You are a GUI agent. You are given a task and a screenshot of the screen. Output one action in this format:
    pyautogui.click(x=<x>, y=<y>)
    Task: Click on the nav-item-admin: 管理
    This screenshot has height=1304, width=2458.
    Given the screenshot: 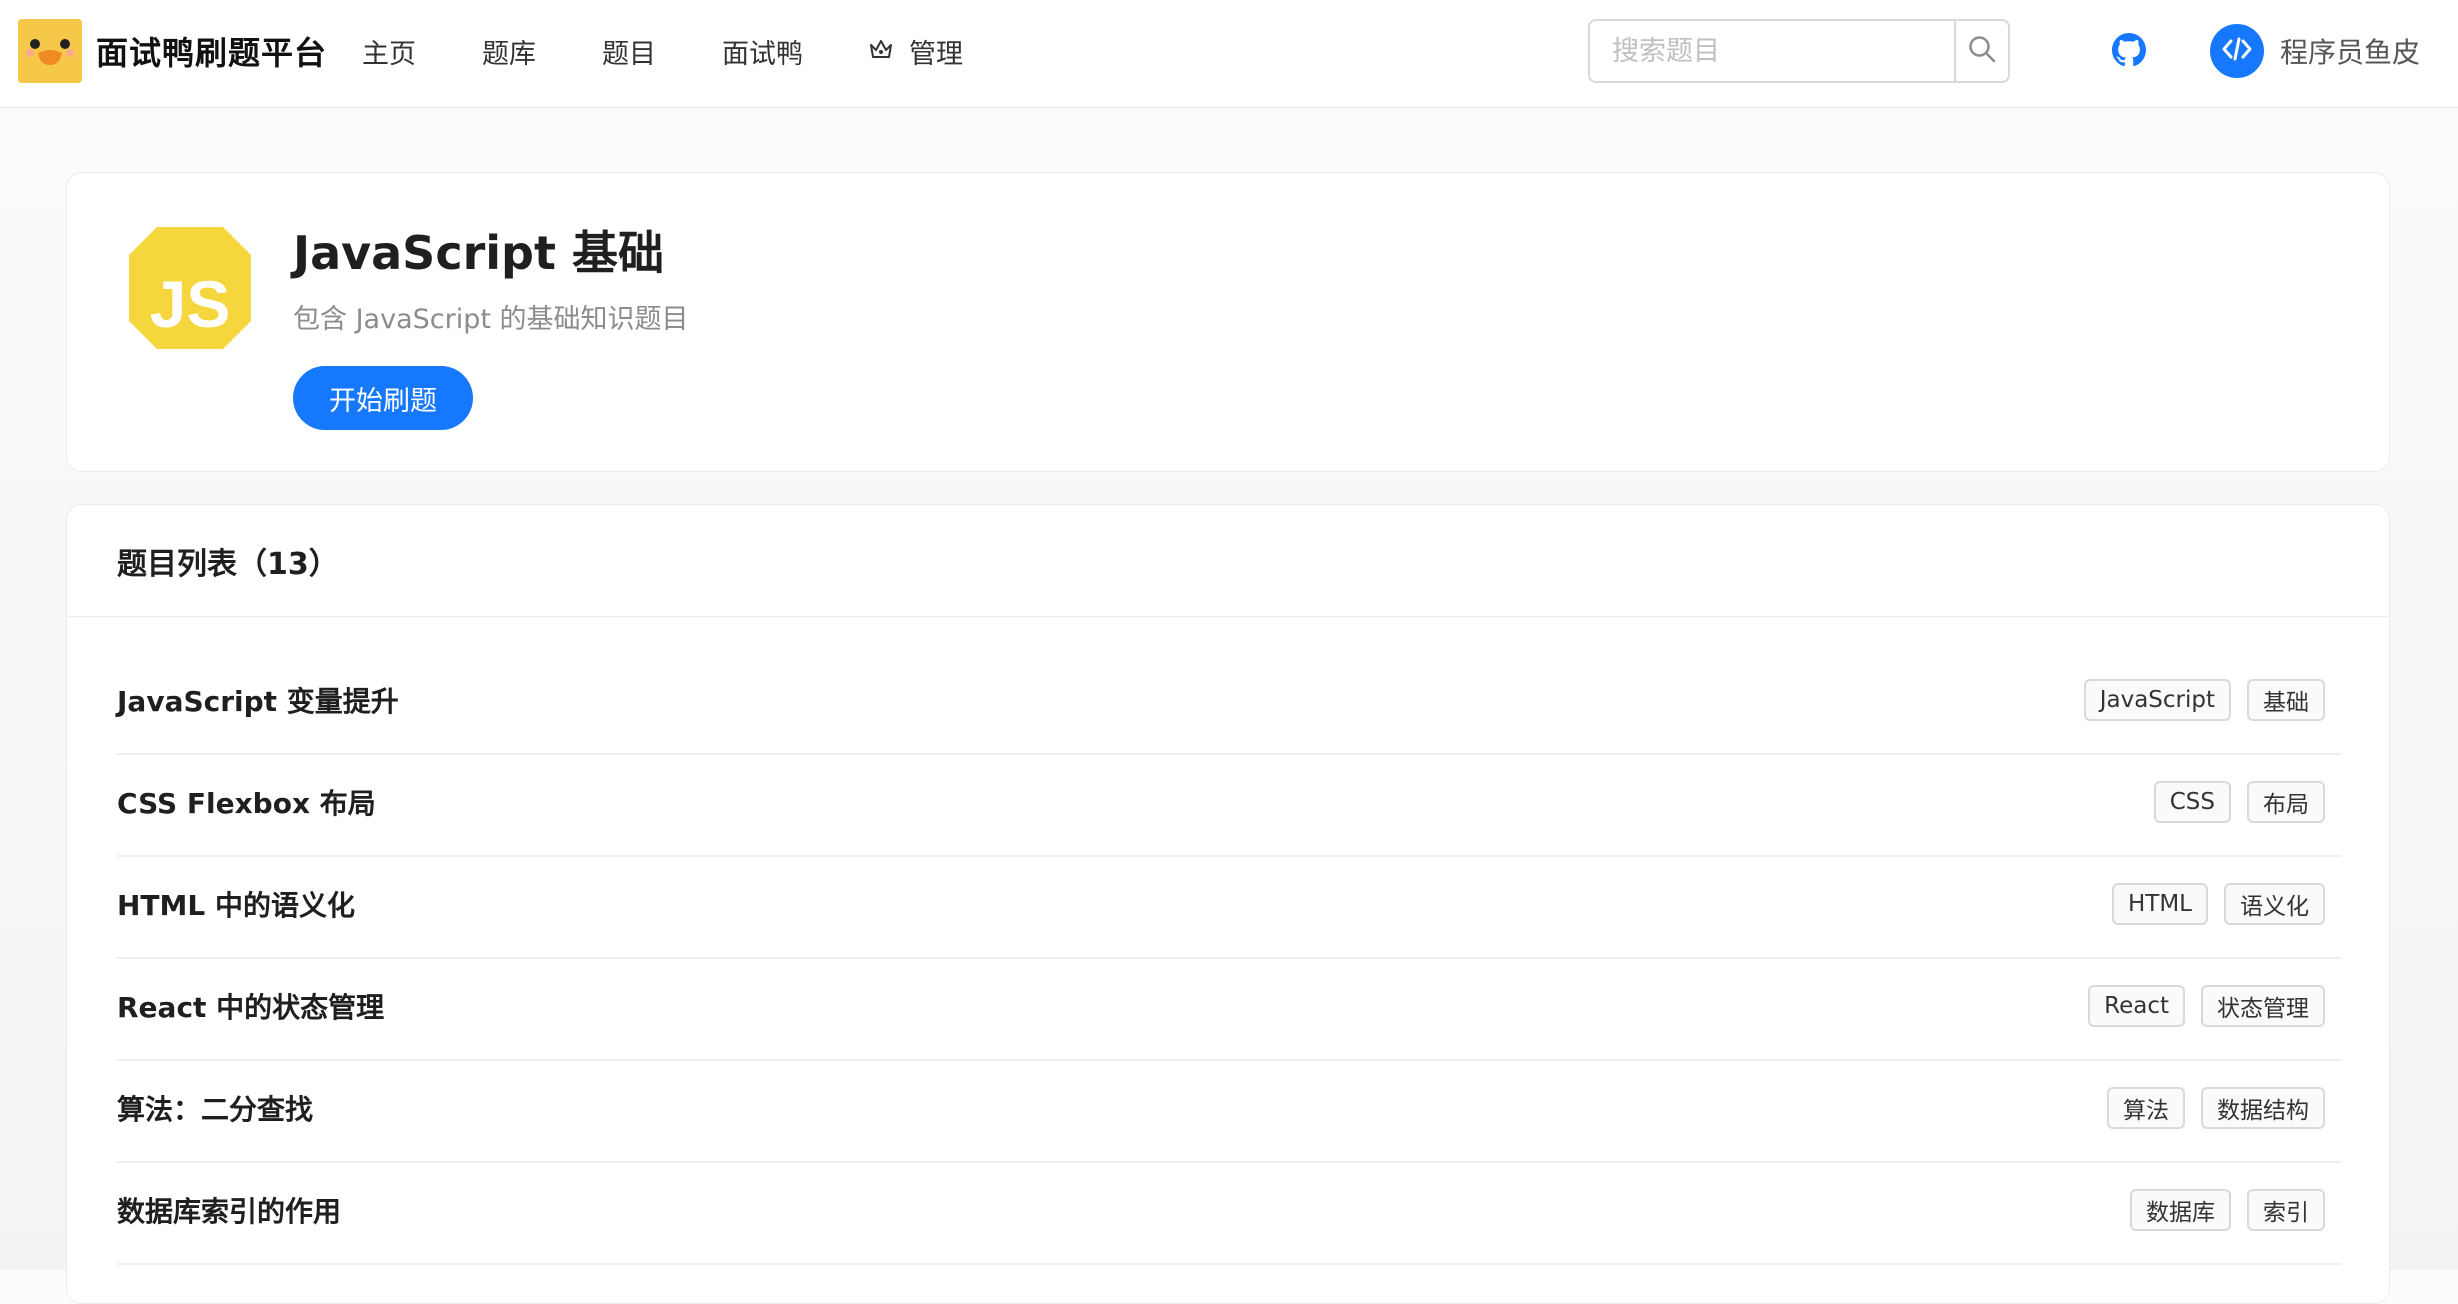 What is the action you would take?
    pyautogui.click(x=916, y=51)
    